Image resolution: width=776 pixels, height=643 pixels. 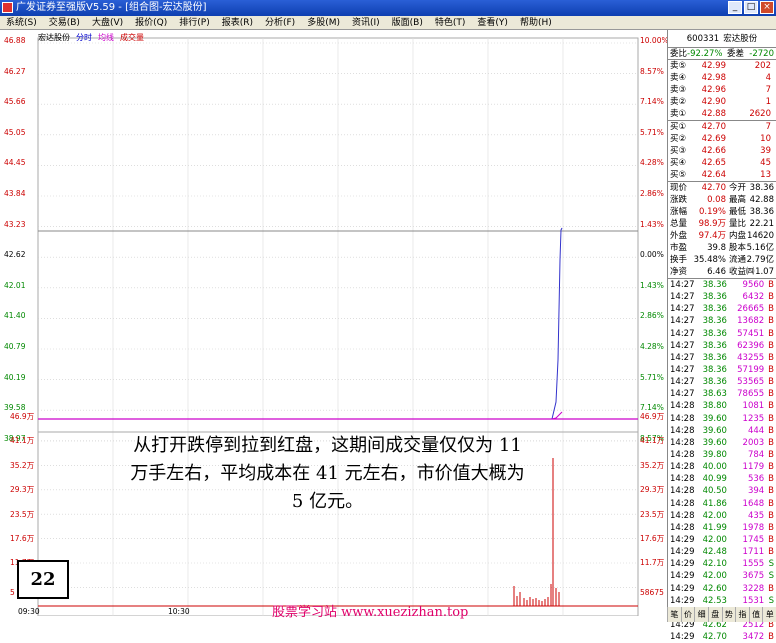 I want to click on tick-volume: 1081, so click(x=753, y=406).